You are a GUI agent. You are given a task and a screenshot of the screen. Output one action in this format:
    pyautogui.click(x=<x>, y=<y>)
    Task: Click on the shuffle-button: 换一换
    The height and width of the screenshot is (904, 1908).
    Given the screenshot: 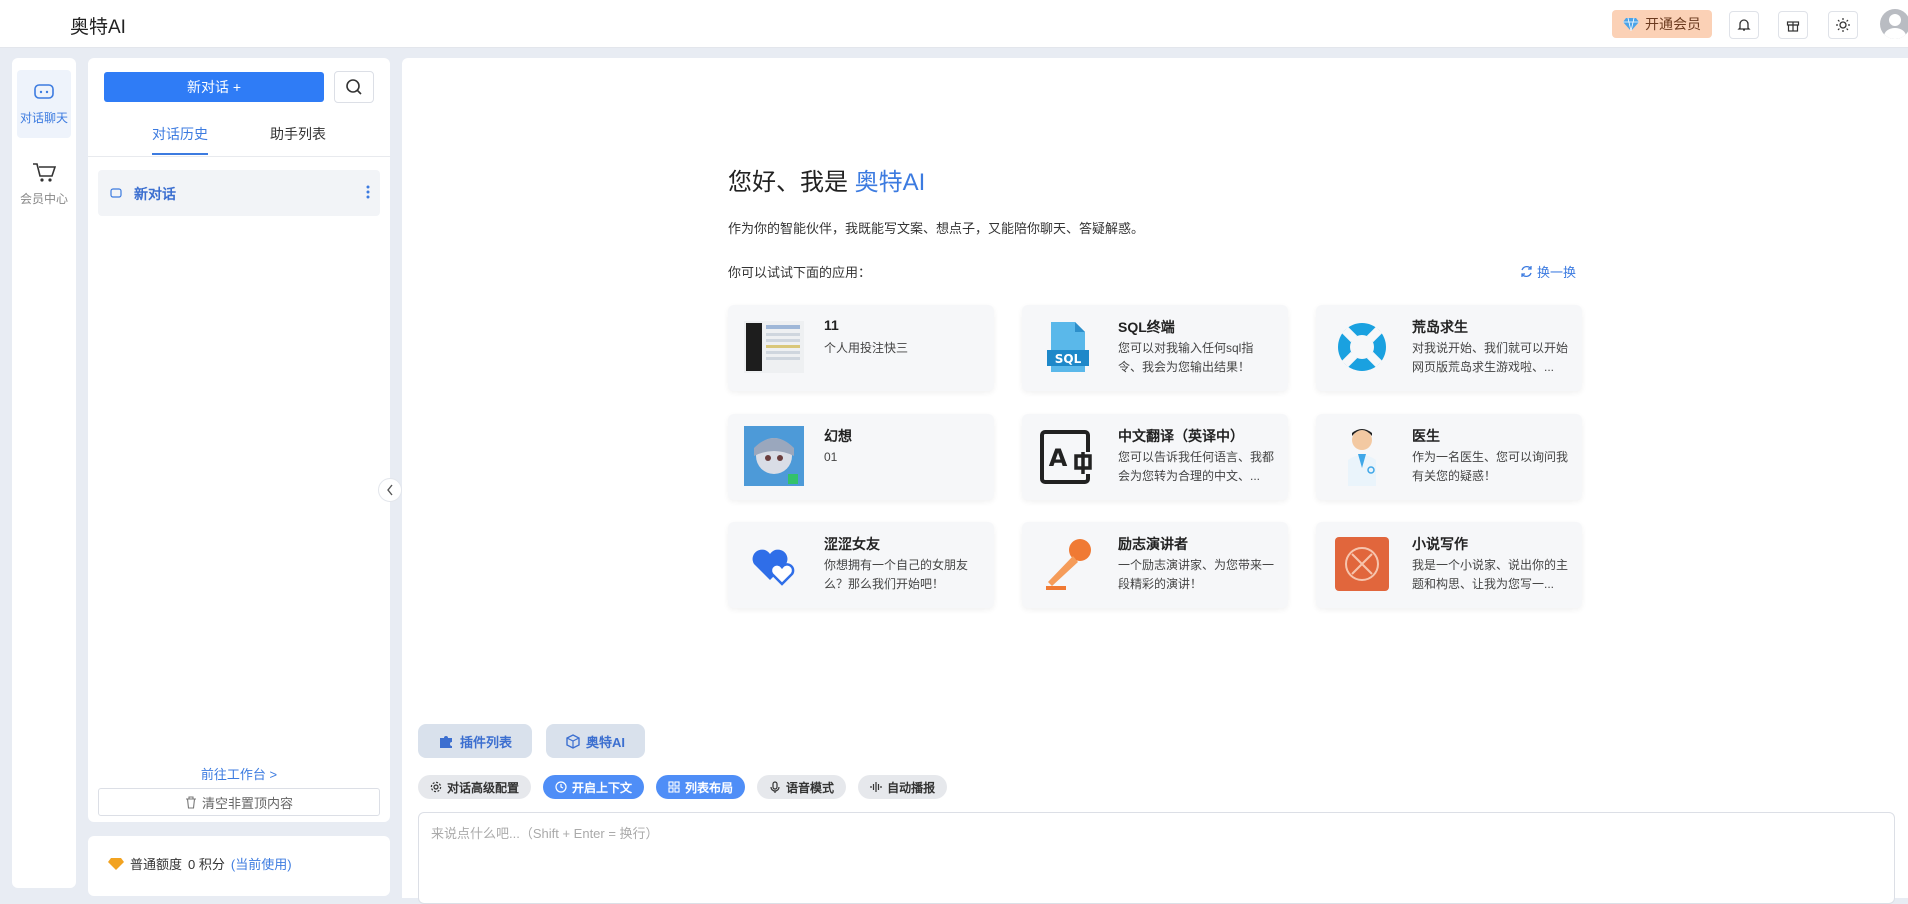 What is the action you would take?
    pyautogui.click(x=1548, y=271)
    